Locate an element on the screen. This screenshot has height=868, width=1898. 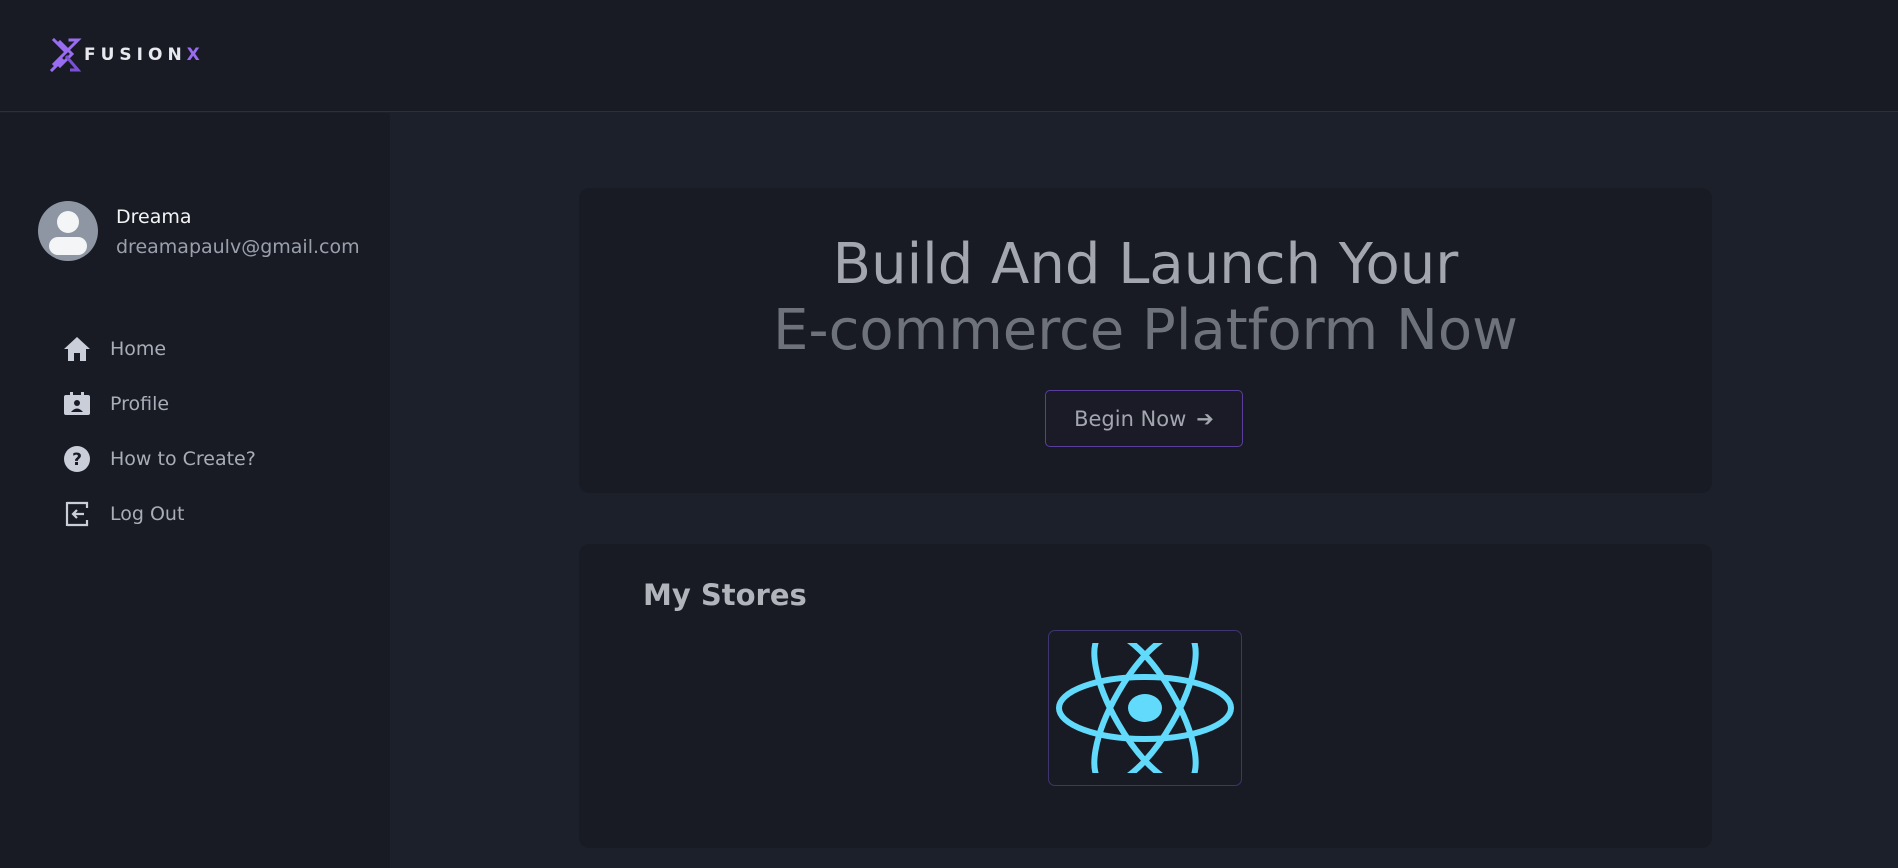
user-name: Dreama is located at coordinates (154, 217).